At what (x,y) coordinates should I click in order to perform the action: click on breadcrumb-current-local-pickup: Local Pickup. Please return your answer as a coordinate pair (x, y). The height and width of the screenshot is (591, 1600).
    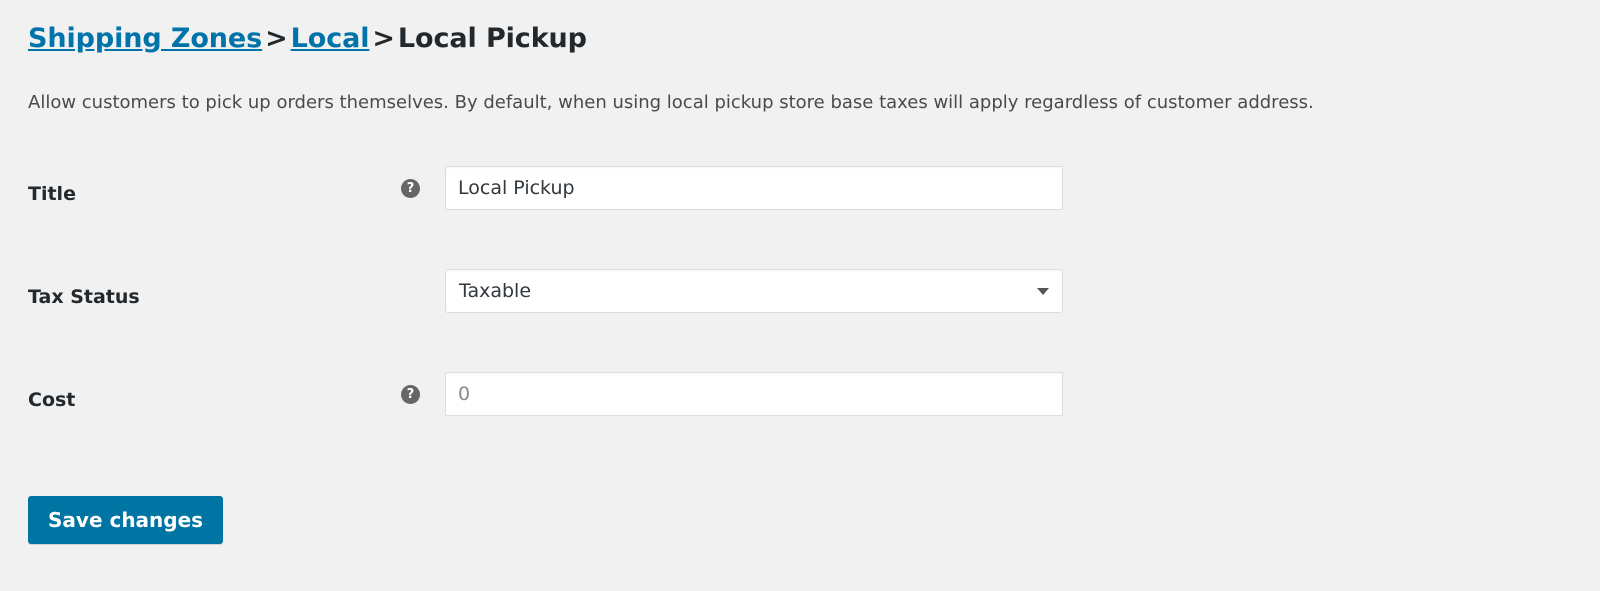
    Looking at the image, I should click on (492, 38).